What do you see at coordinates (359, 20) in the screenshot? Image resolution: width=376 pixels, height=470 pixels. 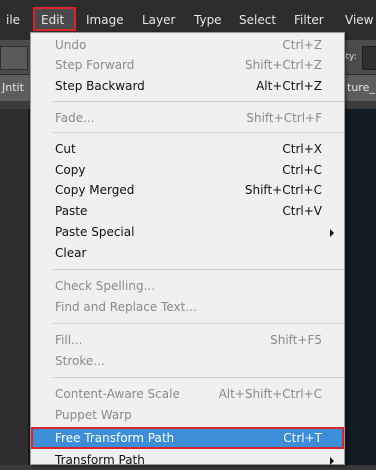 I see `menu-view: View` at bounding box center [359, 20].